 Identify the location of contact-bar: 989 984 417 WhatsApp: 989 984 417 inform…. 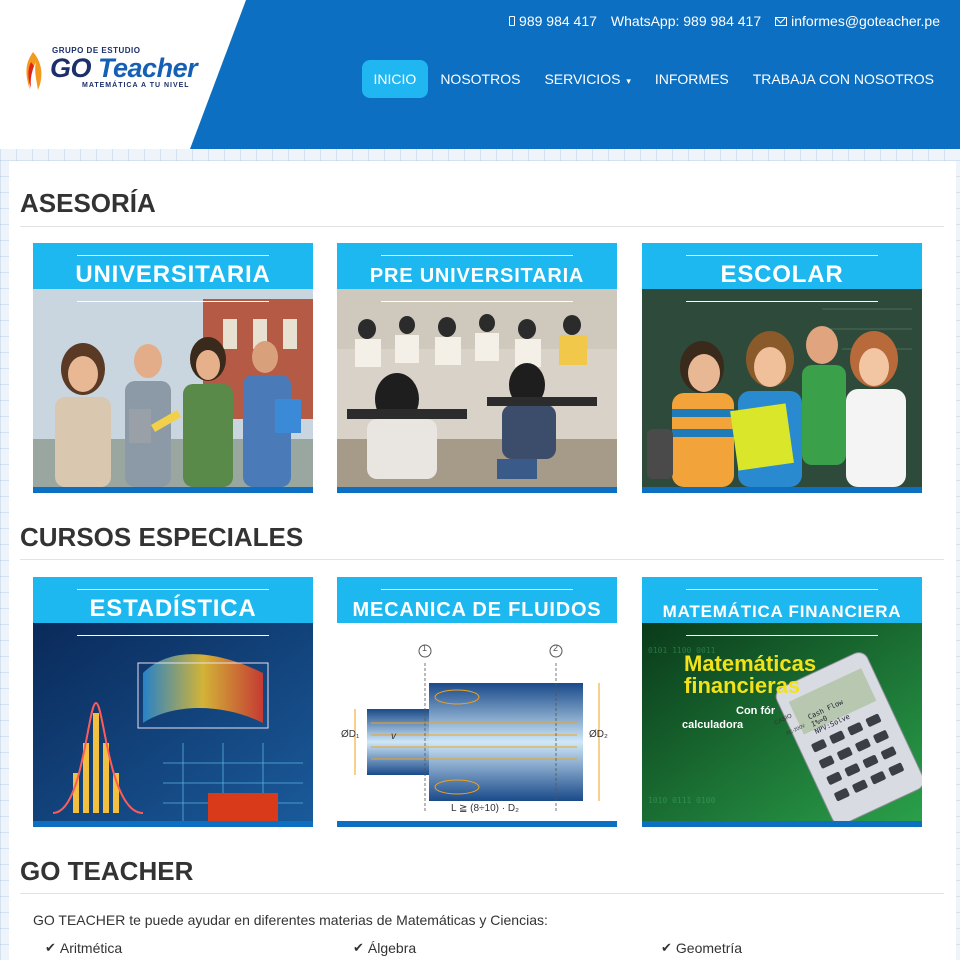
(724, 21).